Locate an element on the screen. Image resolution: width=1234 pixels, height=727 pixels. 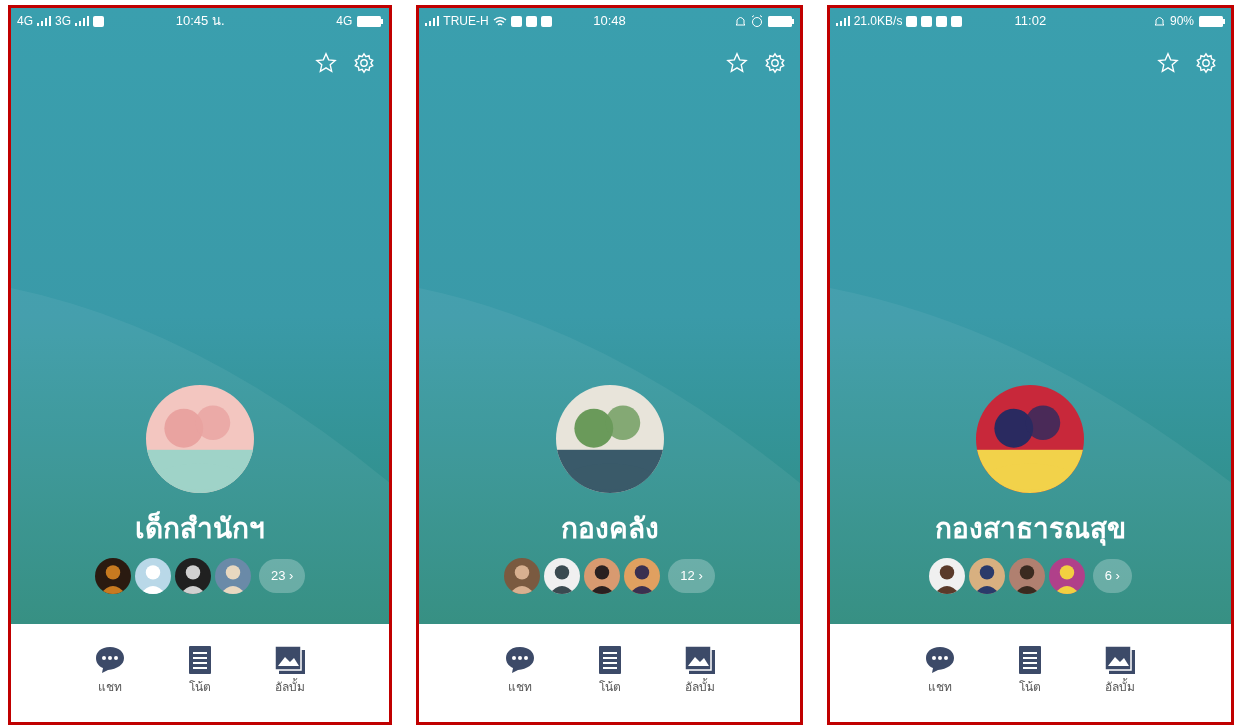
status-text: TRUE-H is located at coordinates (466, 21).